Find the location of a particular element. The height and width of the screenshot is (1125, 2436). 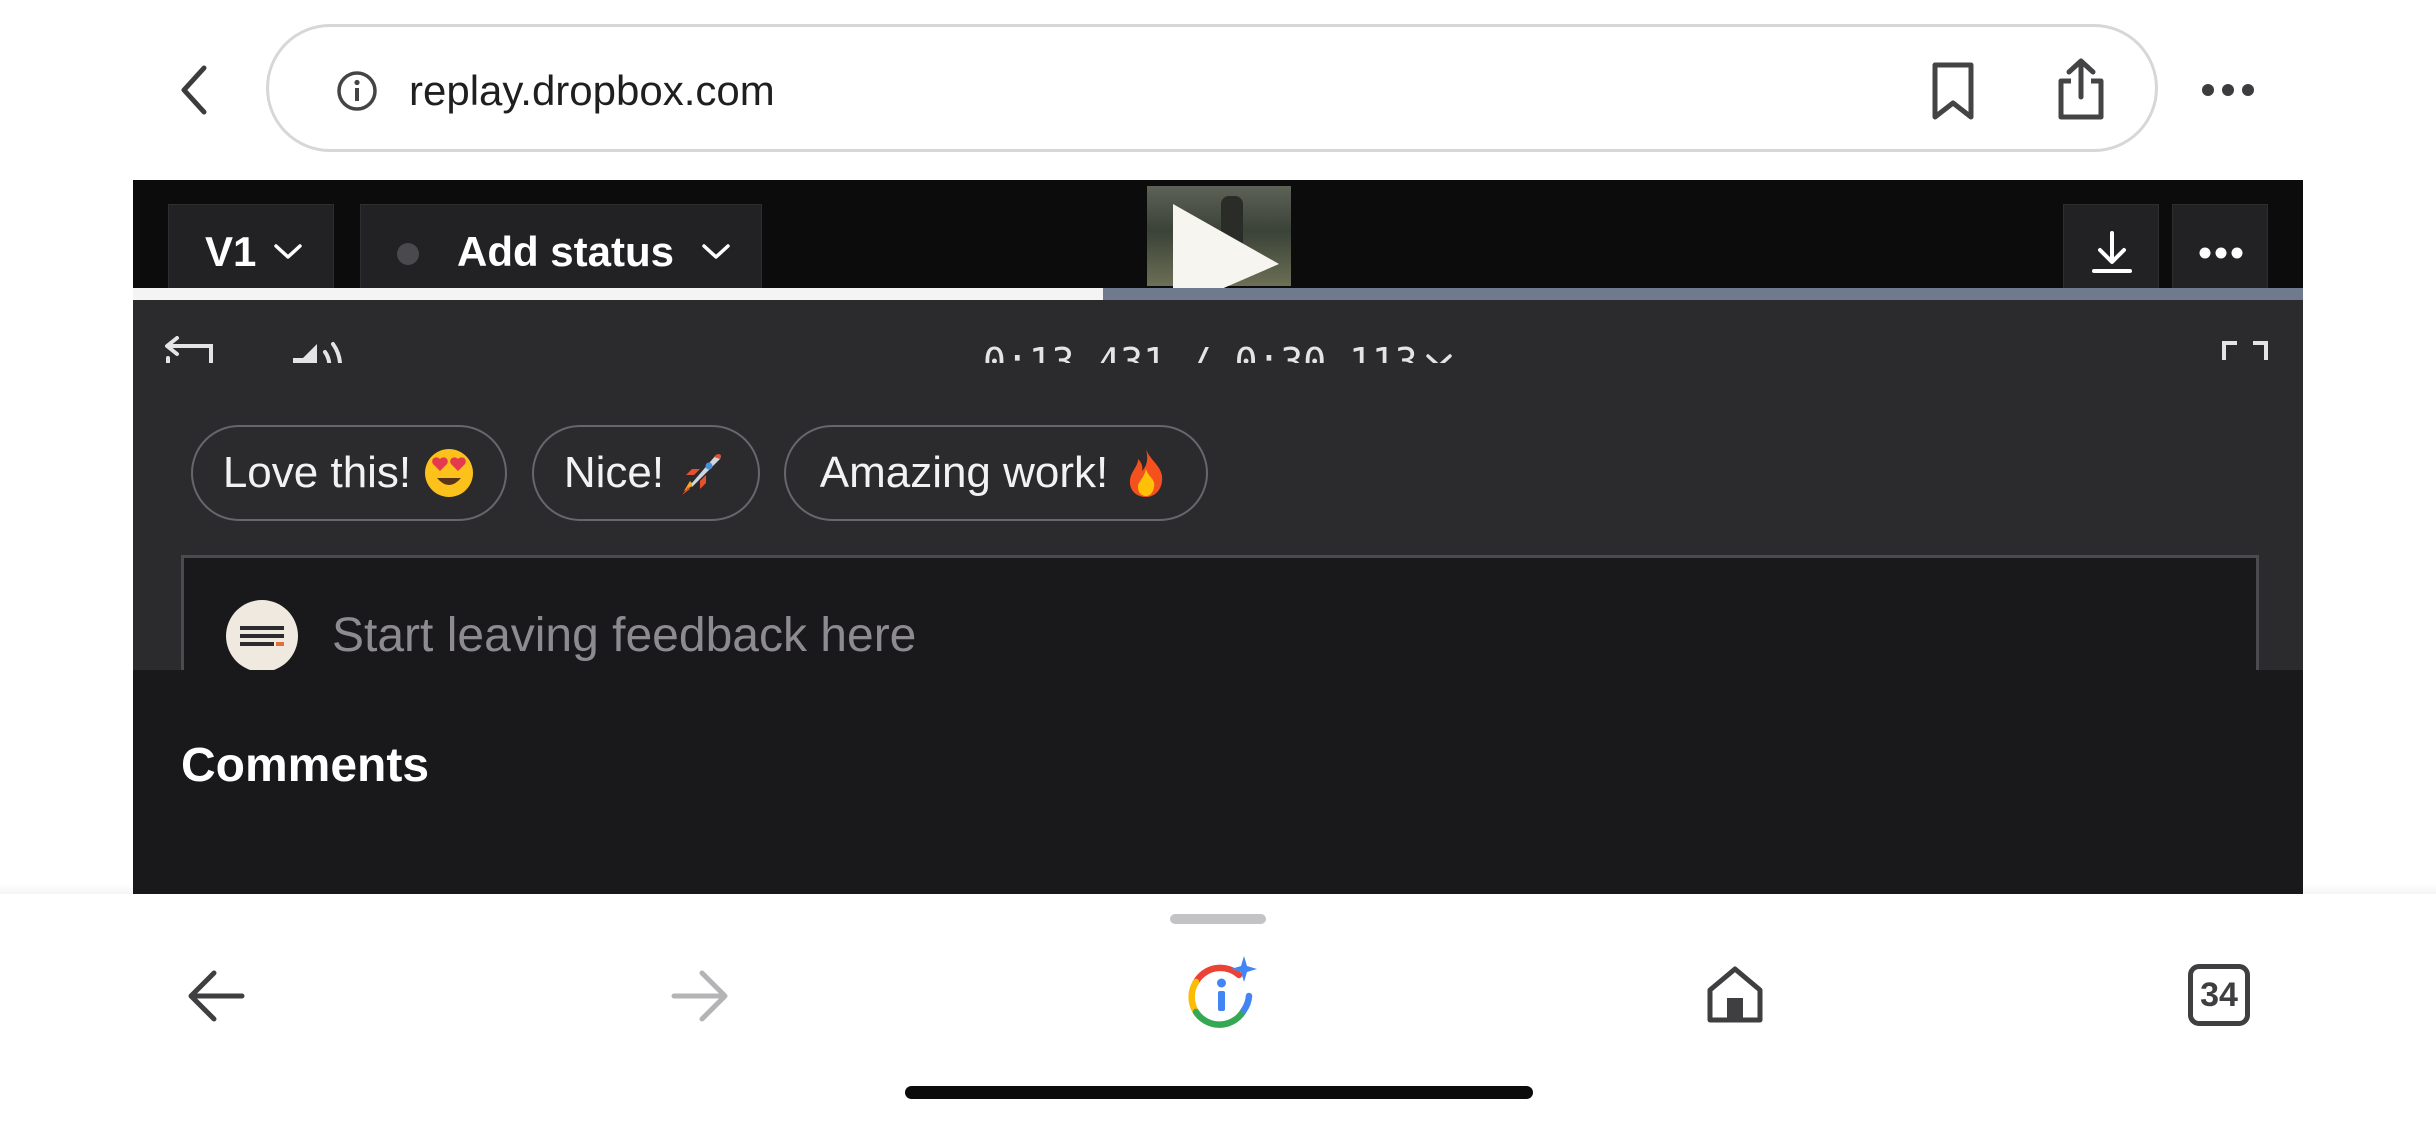

sheet-handle is located at coordinates (1218, 919).